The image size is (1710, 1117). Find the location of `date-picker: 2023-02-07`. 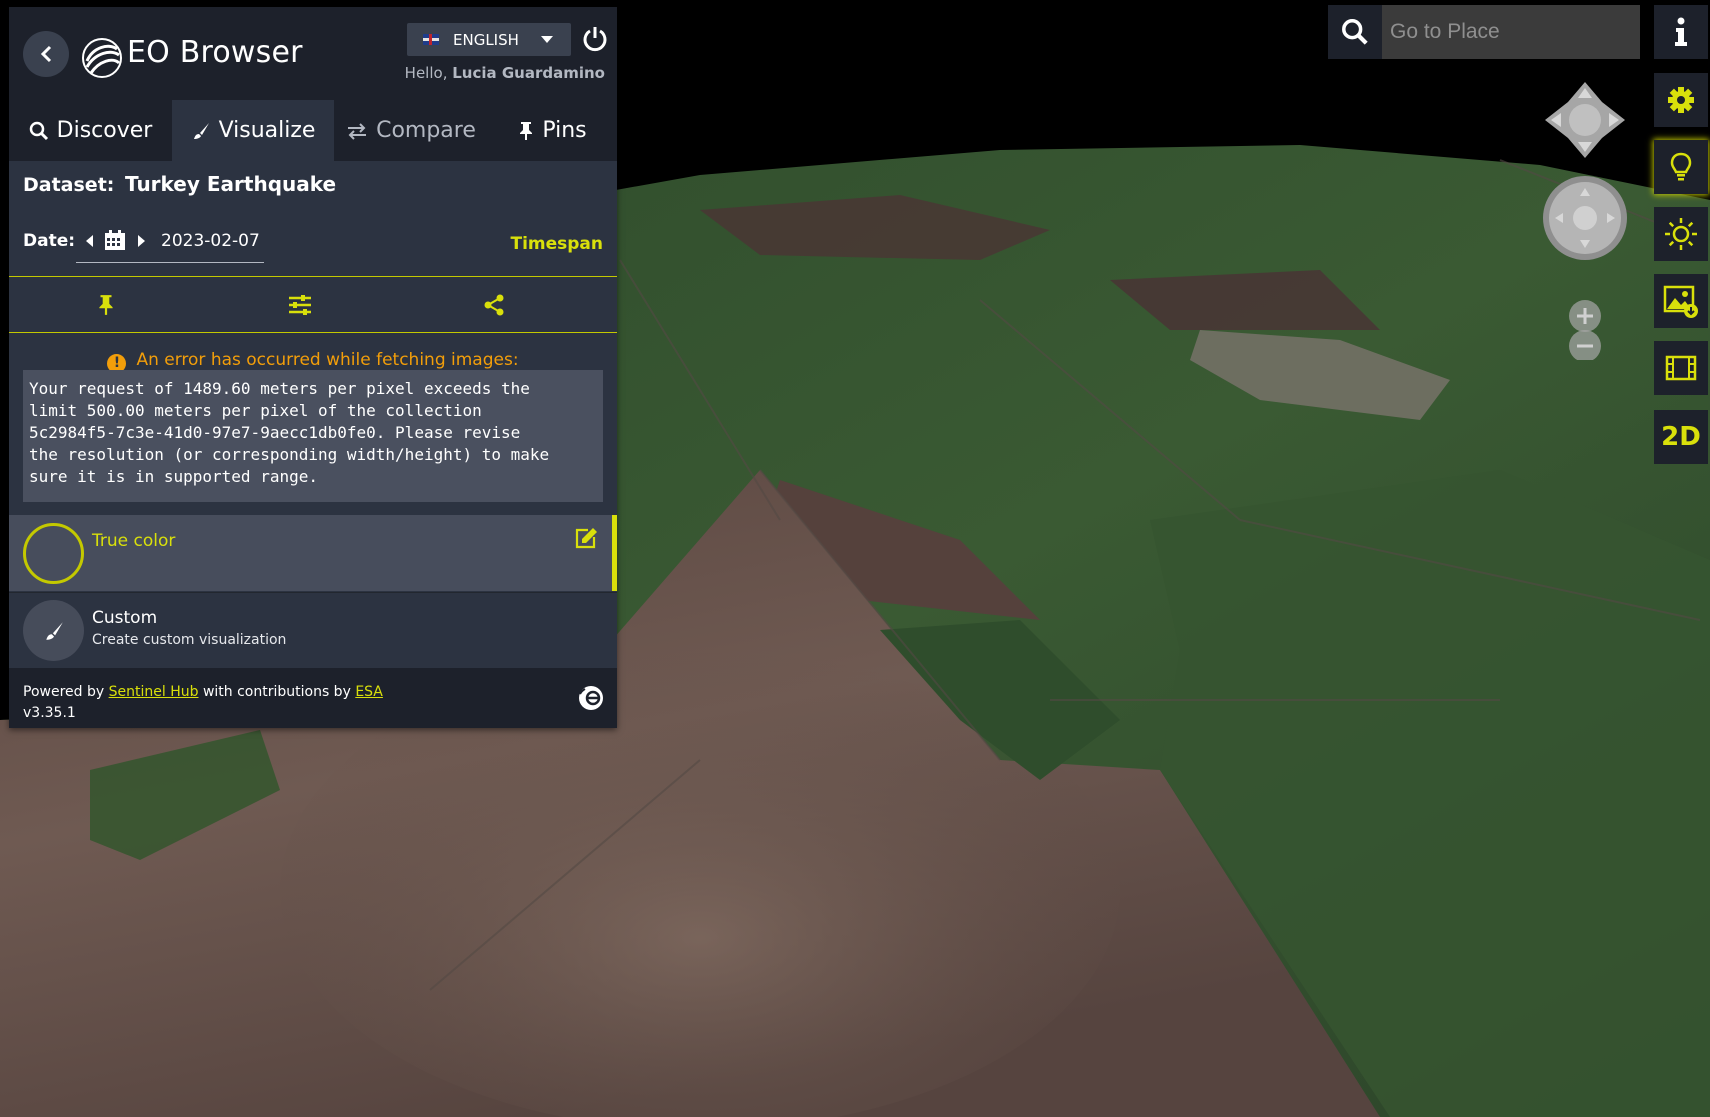

date-picker: 2023-02-07 is located at coordinates (170, 243).